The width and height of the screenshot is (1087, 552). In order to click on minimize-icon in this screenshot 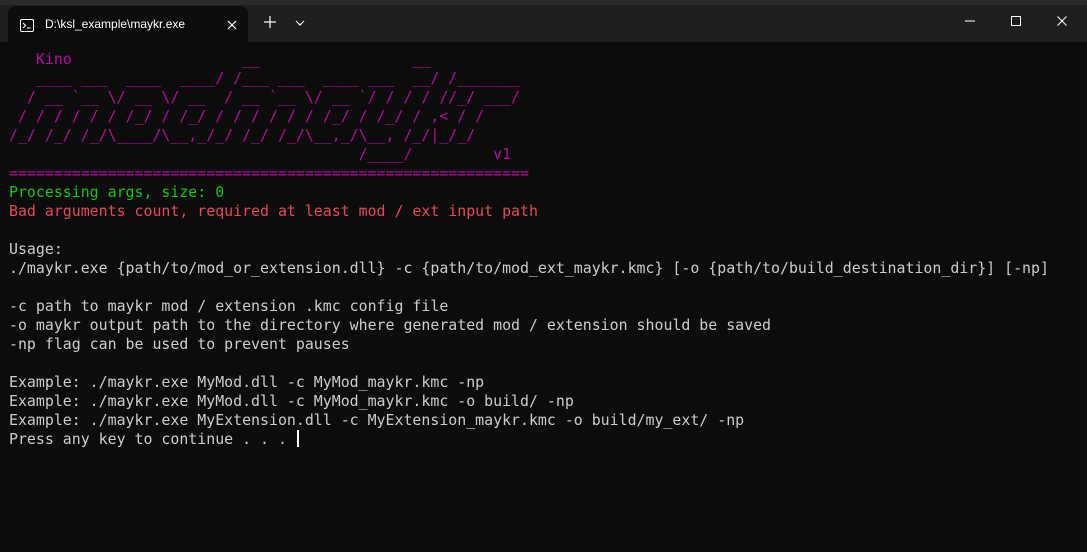, I will do `click(970, 21)`.